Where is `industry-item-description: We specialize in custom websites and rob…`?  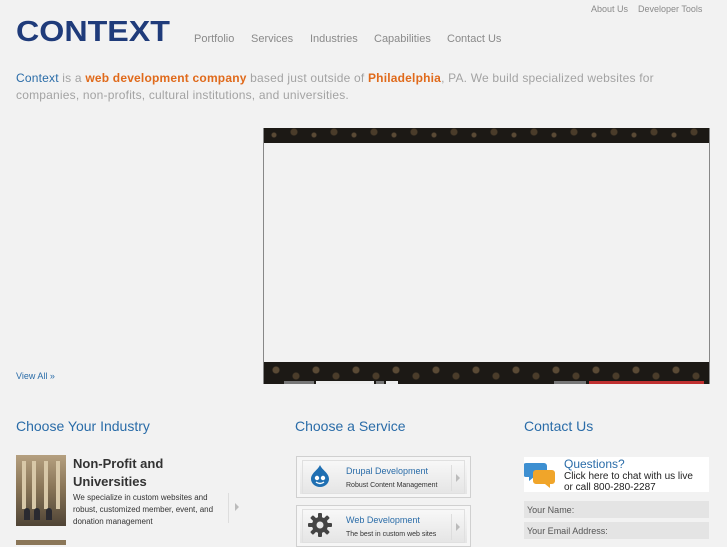
industry-item-description: We specialize in custom websites and rob… is located at coordinates (143, 509).